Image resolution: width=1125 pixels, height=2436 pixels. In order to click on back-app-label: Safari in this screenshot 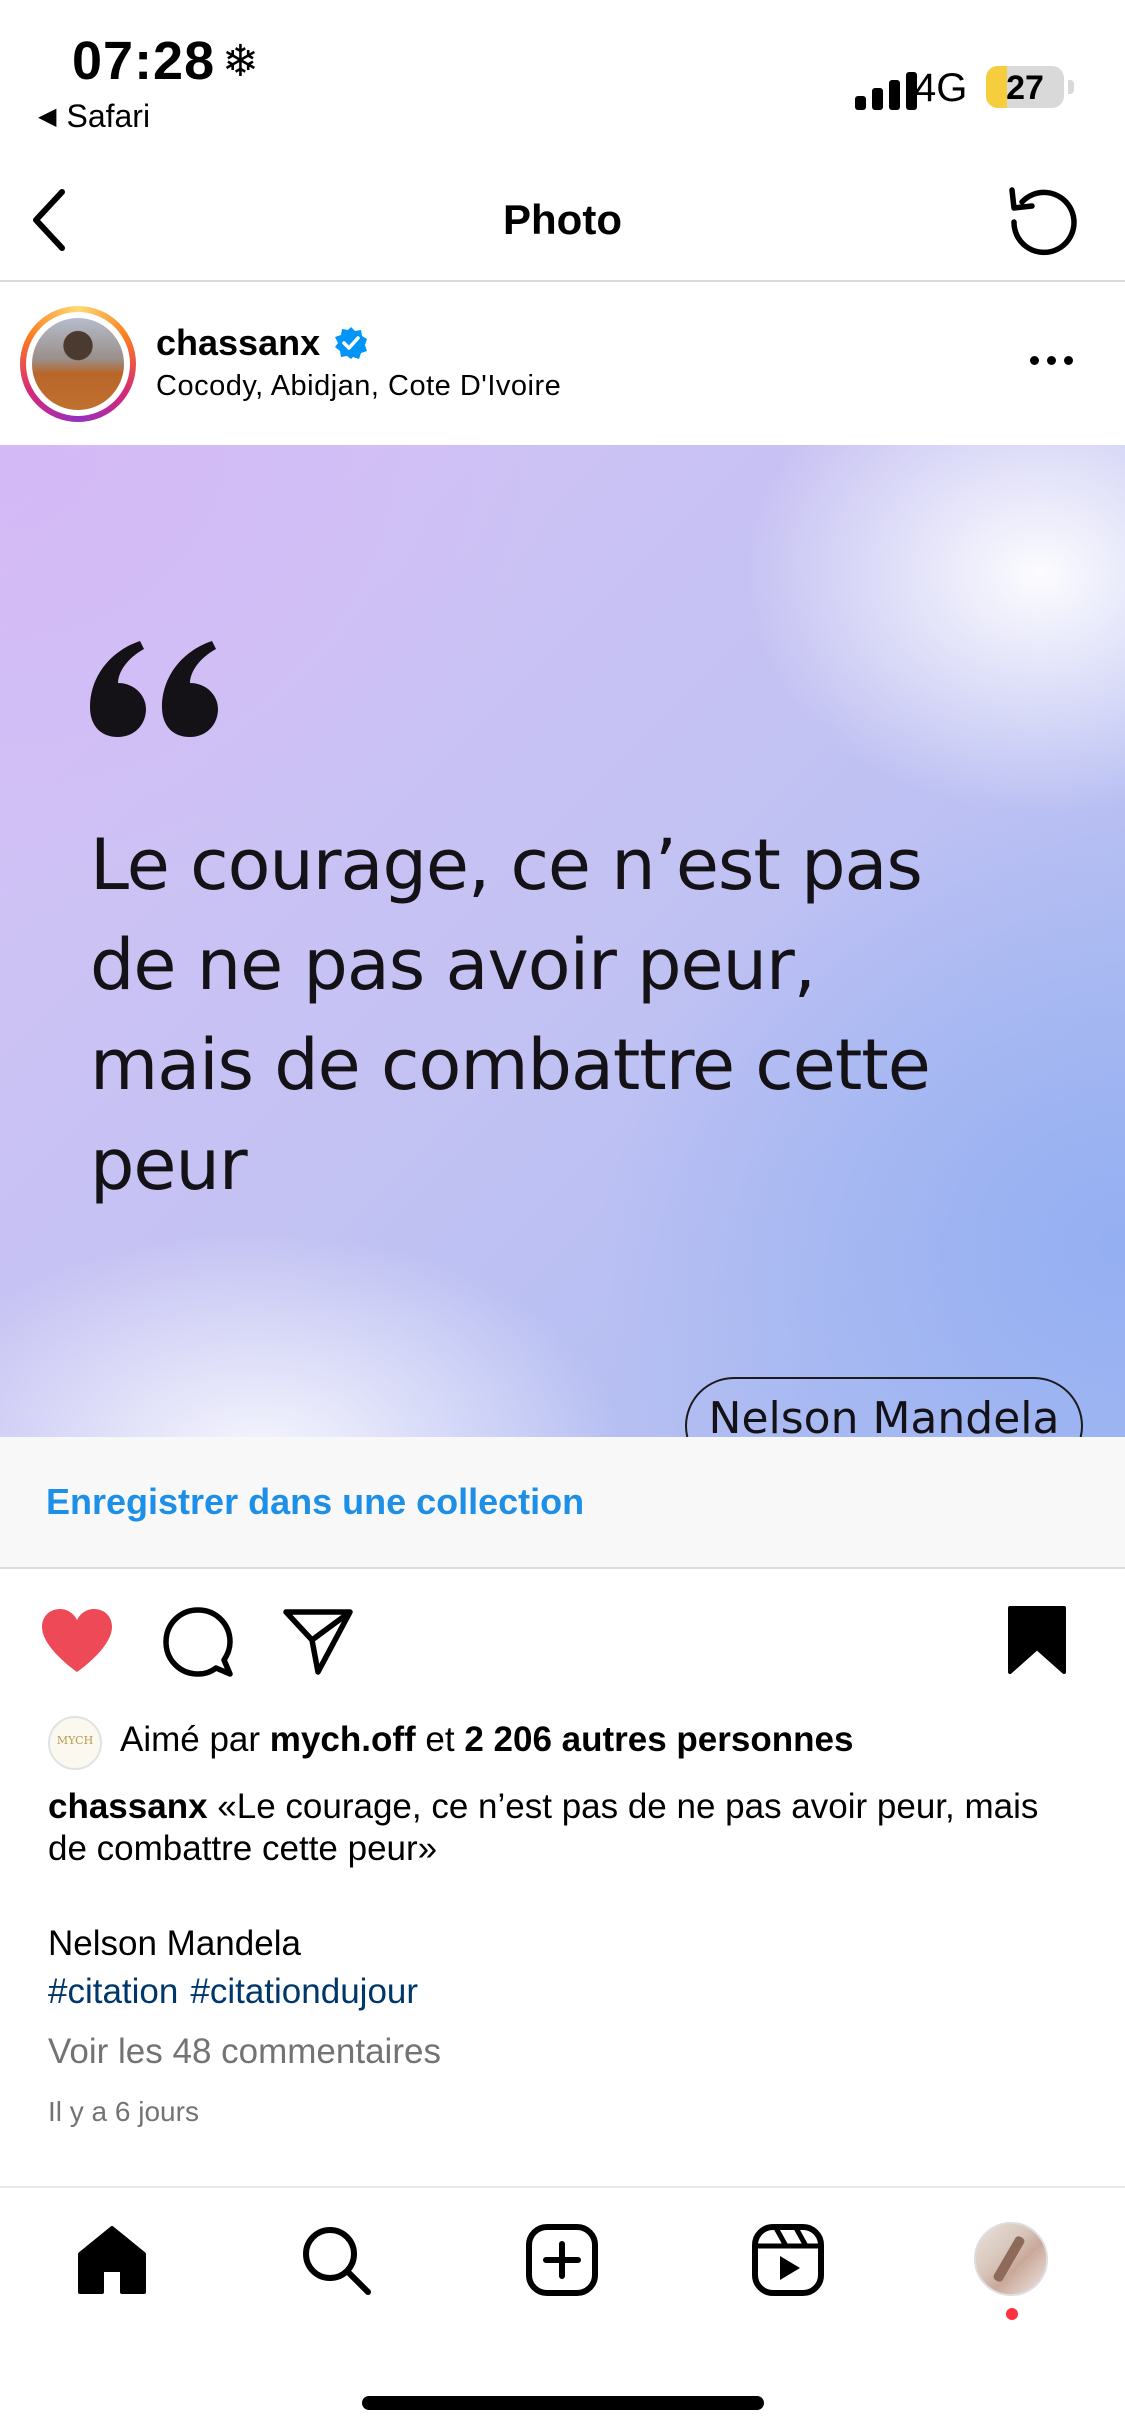, I will do `click(108, 116)`.